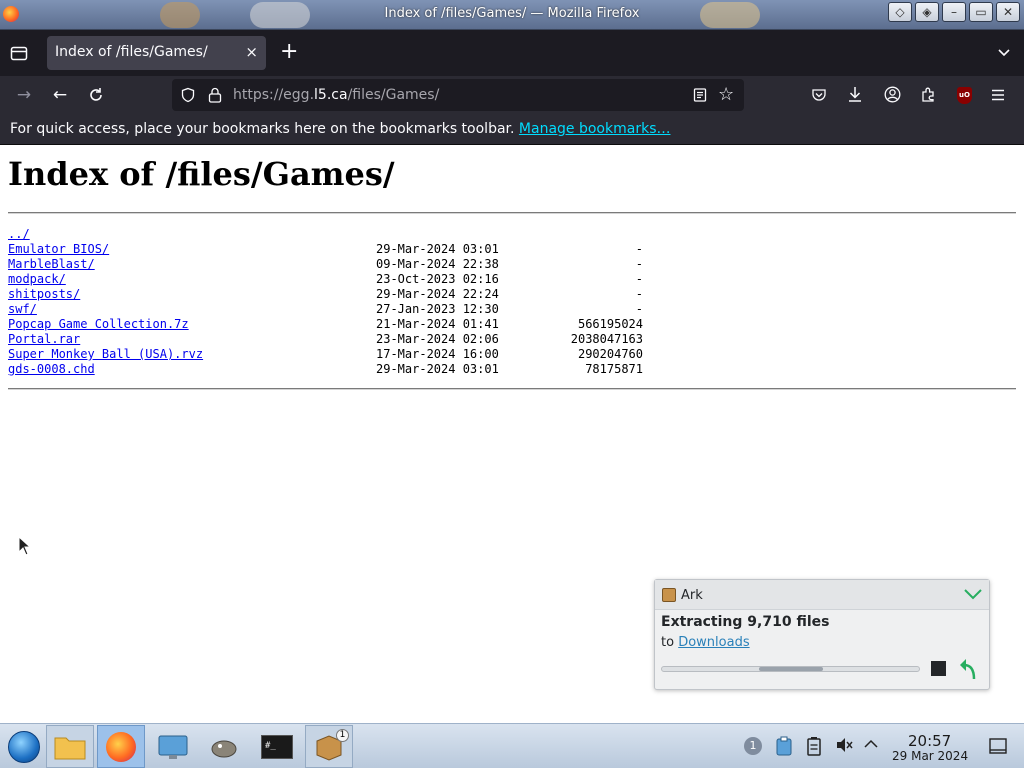 This screenshot has height=768, width=1024. I want to click on firefox-view-icon, so click(19, 53).